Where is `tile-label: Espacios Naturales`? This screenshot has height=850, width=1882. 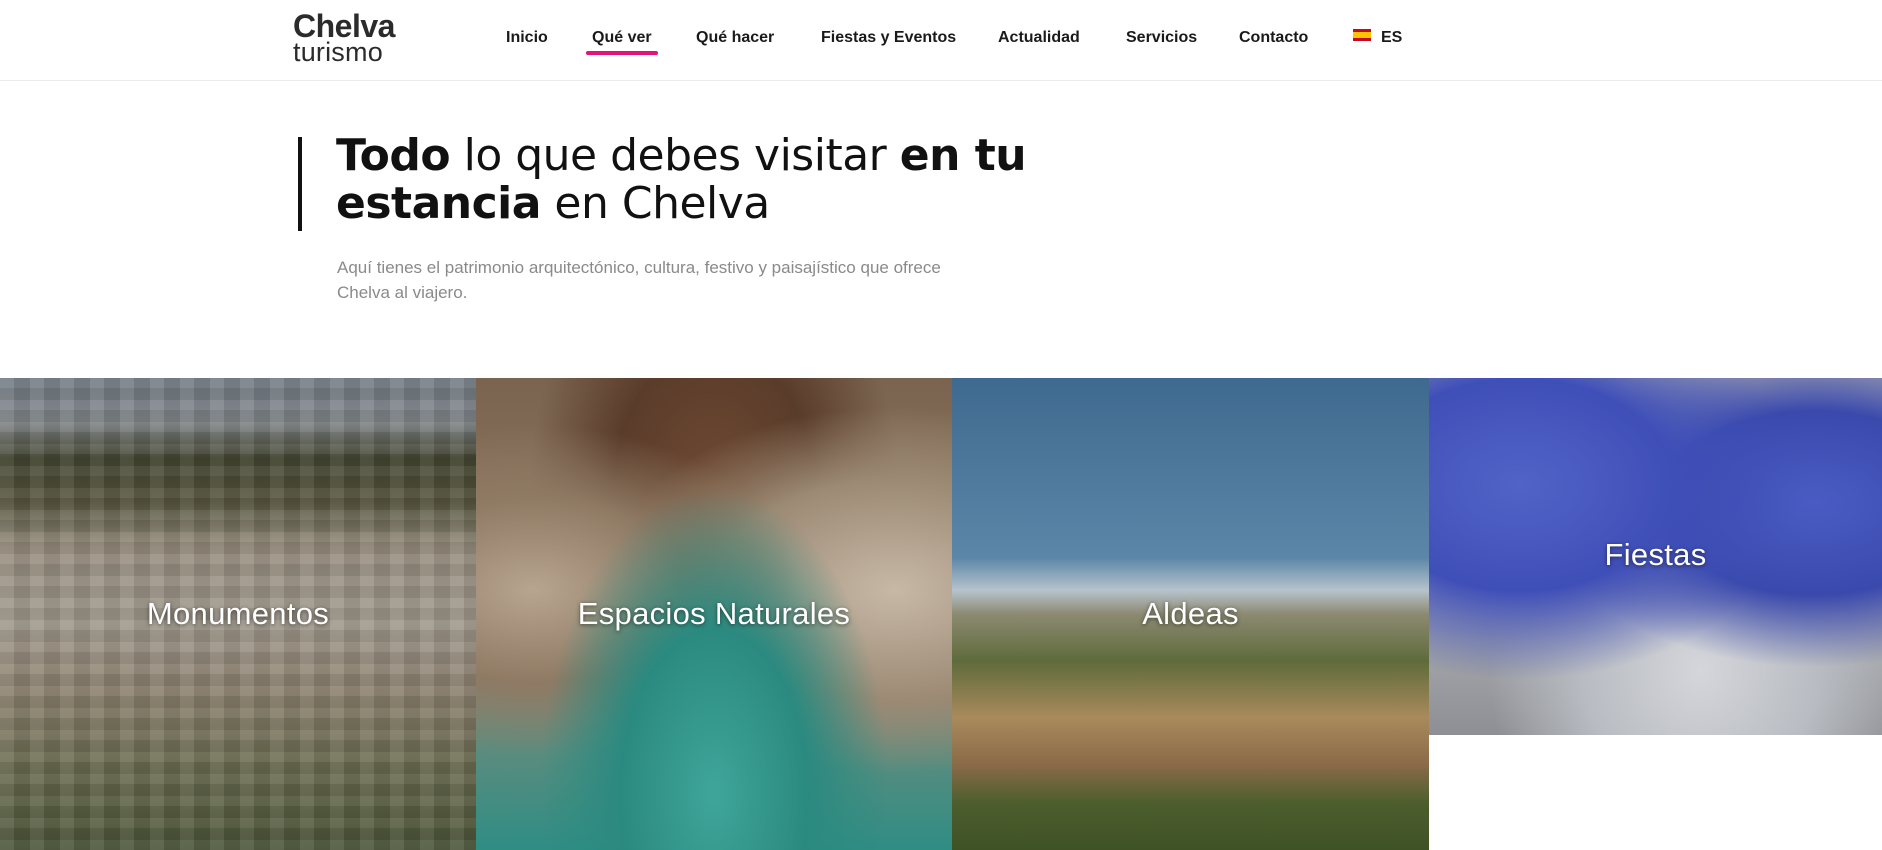 tile-label: Espacios Naturales is located at coordinates (714, 613).